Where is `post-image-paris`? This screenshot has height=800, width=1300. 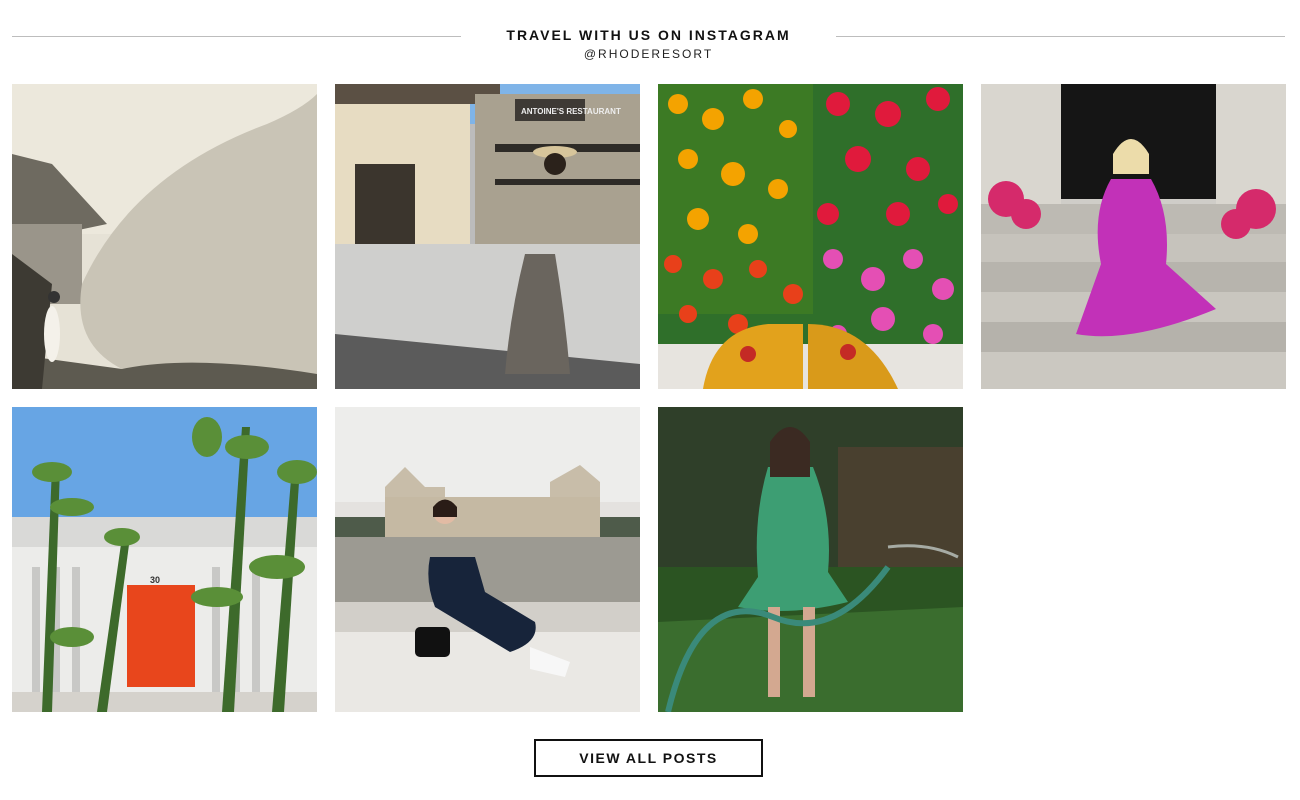 post-image-paris is located at coordinates (487, 559).